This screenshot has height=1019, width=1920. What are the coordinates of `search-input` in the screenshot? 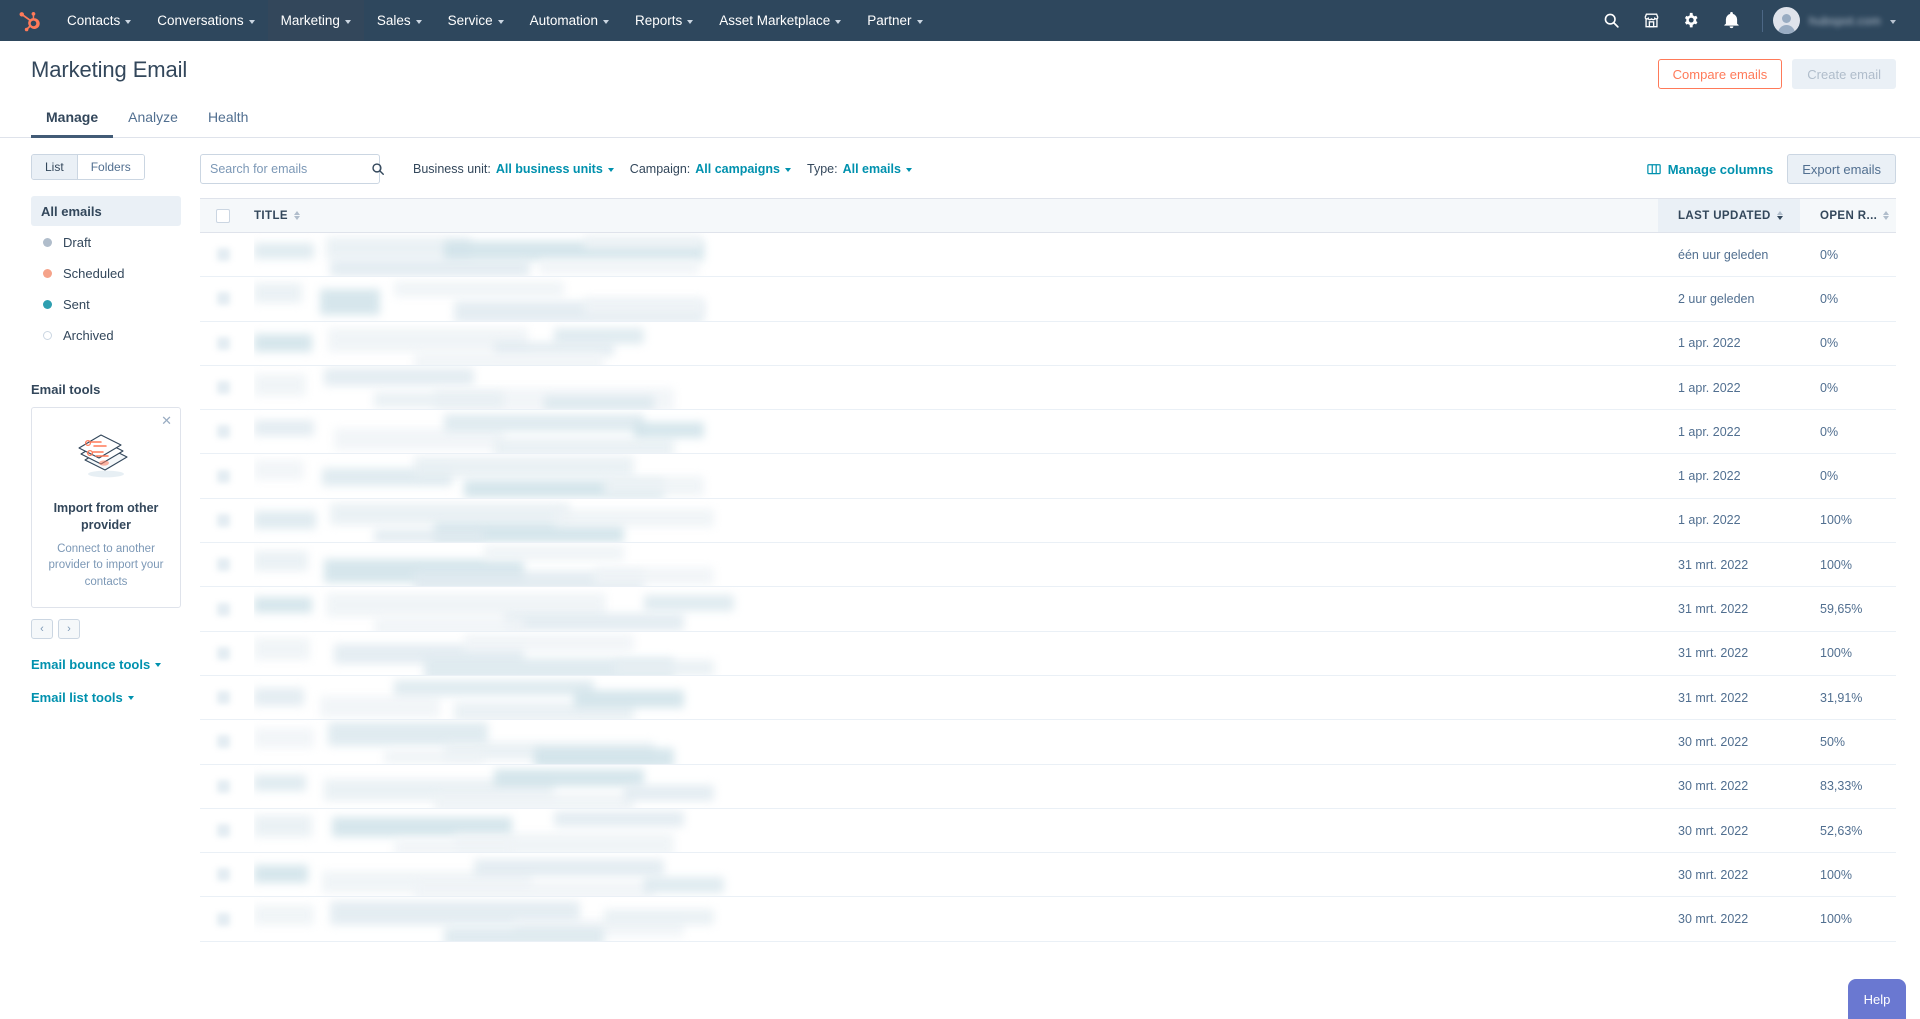 It's located at (290, 169).